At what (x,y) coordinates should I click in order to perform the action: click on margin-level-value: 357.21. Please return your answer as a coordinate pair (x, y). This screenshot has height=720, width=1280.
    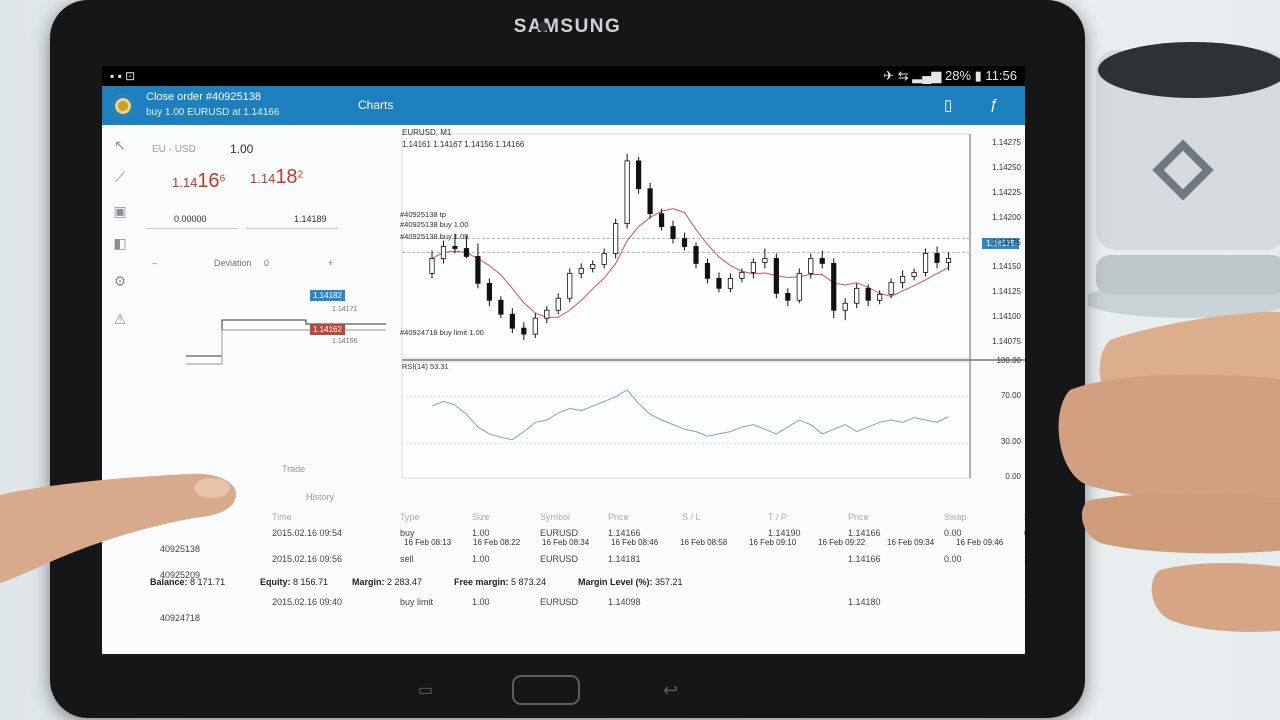
    Looking at the image, I should click on (669, 582).